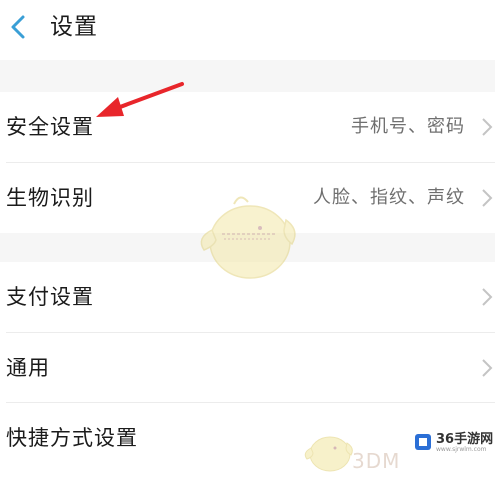  What do you see at coordinates (28, 368) in the screenshot?
I see `list-item-label: 通用` at bounding box center [28, 368].